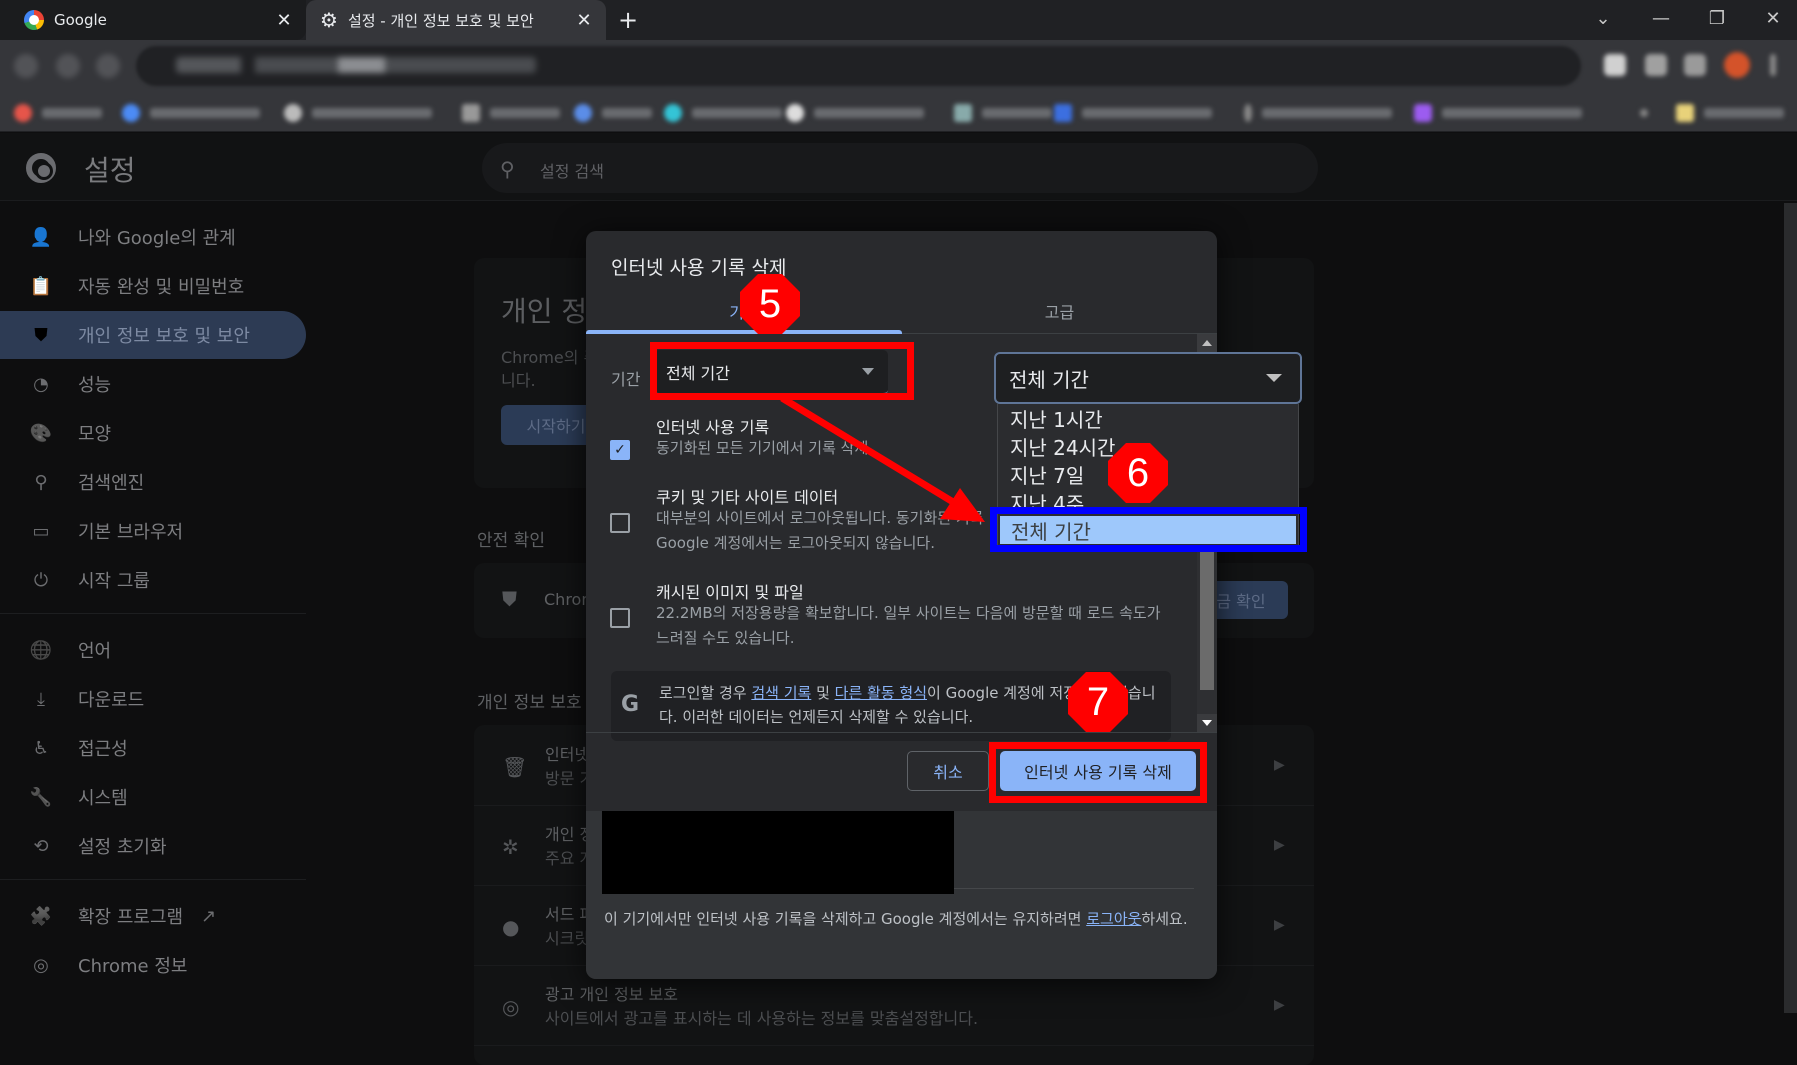 This screenshot has width=1797, height=1065. I want to click on cookie-icon: ●, so click(511, 927).